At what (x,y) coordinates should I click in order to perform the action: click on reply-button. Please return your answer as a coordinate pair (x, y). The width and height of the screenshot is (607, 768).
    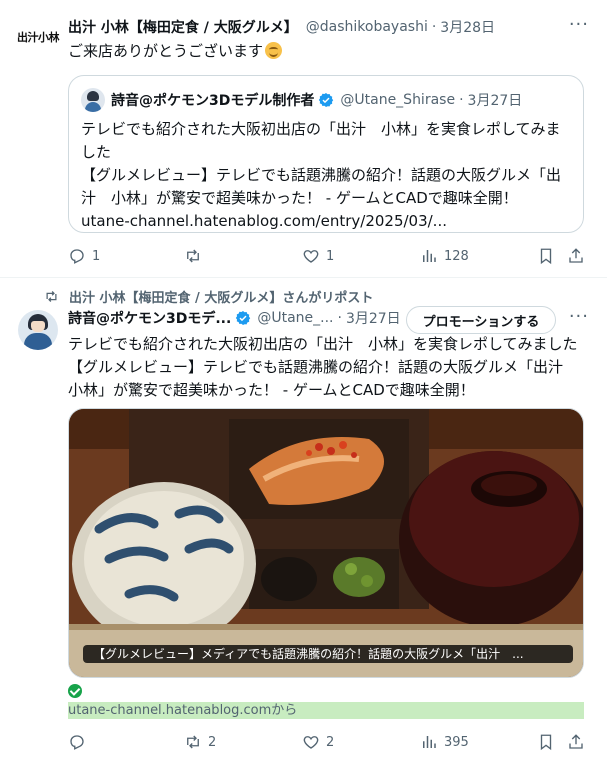
    Looking at the image, I should click on (80, 742).